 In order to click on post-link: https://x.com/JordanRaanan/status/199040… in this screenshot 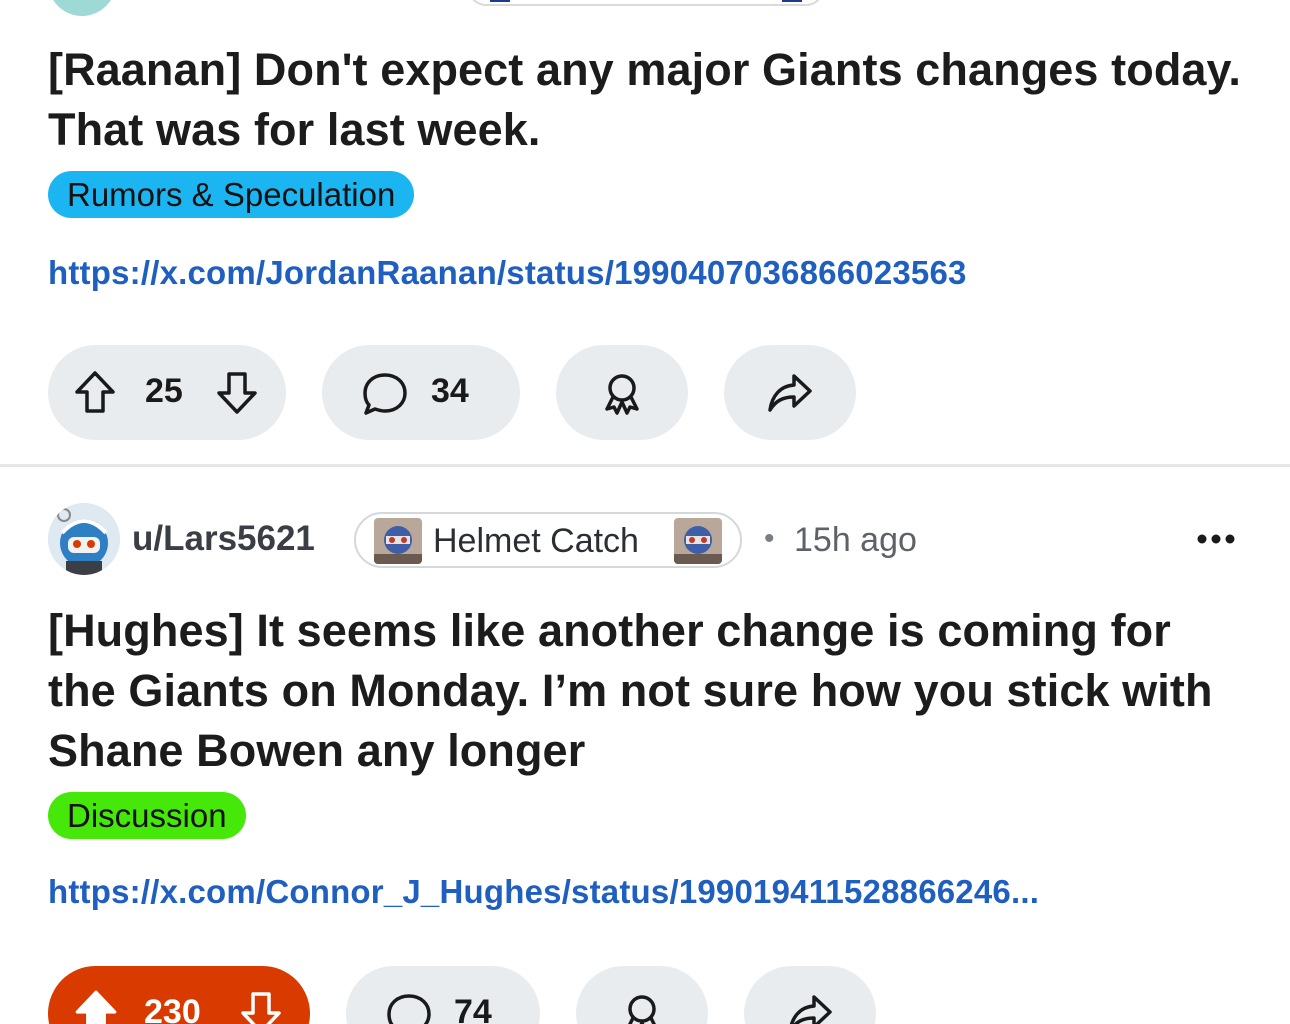, I will do `click(507, 273)`.